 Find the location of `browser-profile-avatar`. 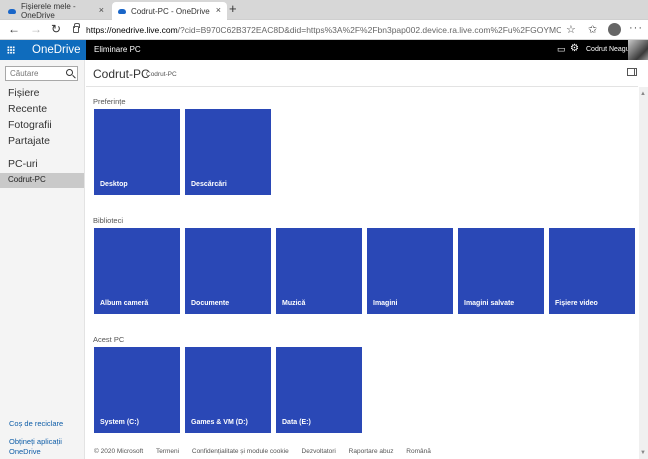

browser-profile-avatar is located at coordinates (614, 29).